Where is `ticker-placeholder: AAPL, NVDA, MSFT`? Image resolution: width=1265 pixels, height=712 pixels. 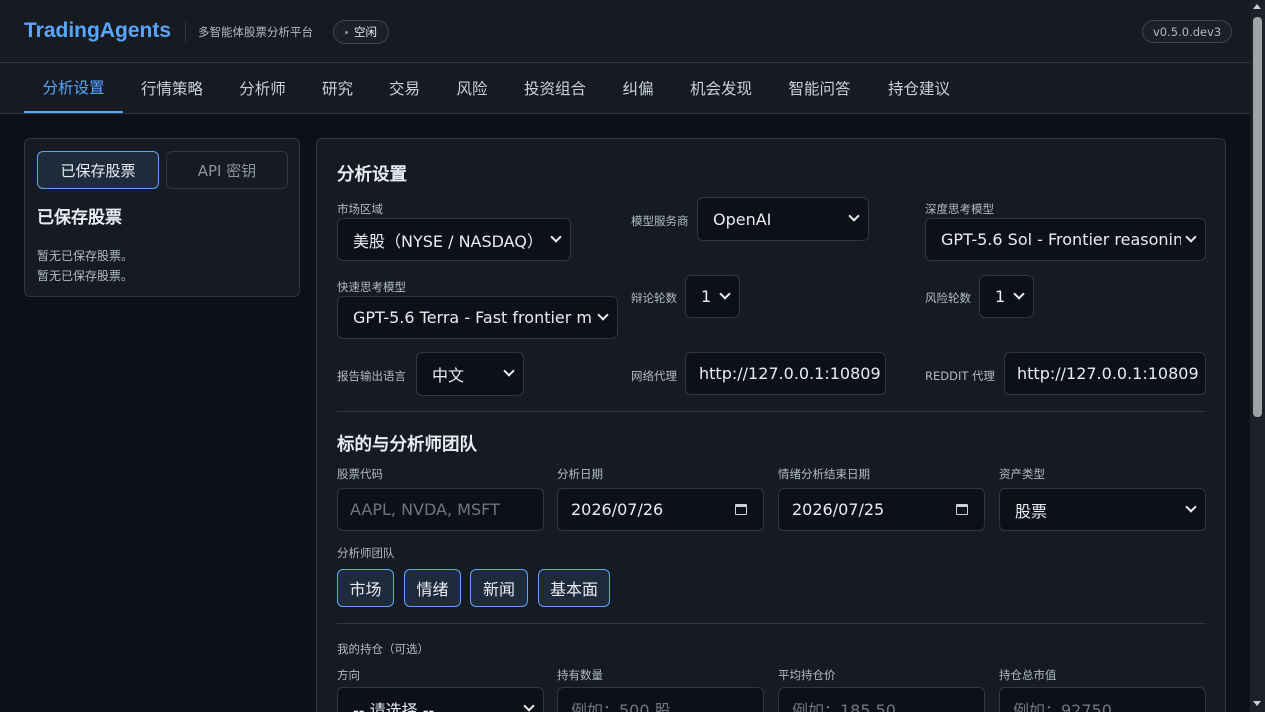
ticker-placeholder: AAPL, NVDA, MSFT is located at coordinates (425, 509).